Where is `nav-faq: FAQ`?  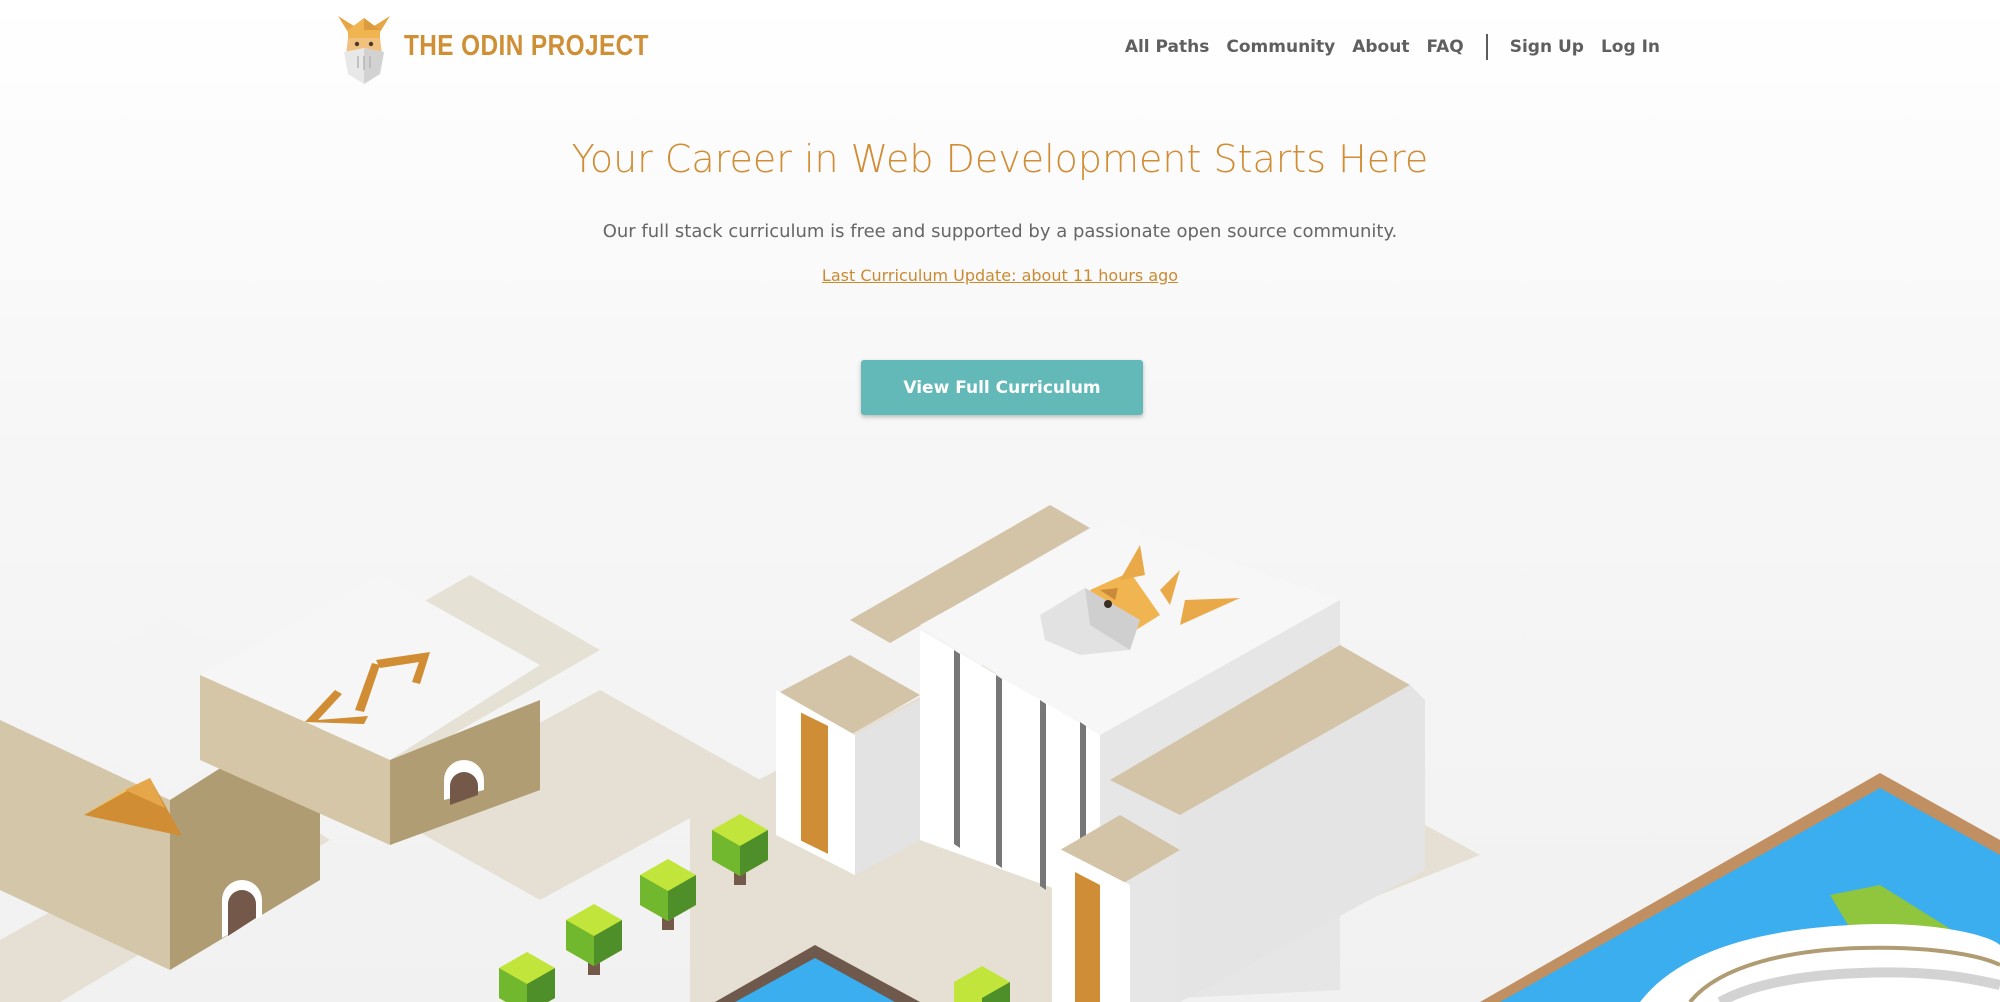 nav-faq: FAQ is located at coordinates (1444, 47).